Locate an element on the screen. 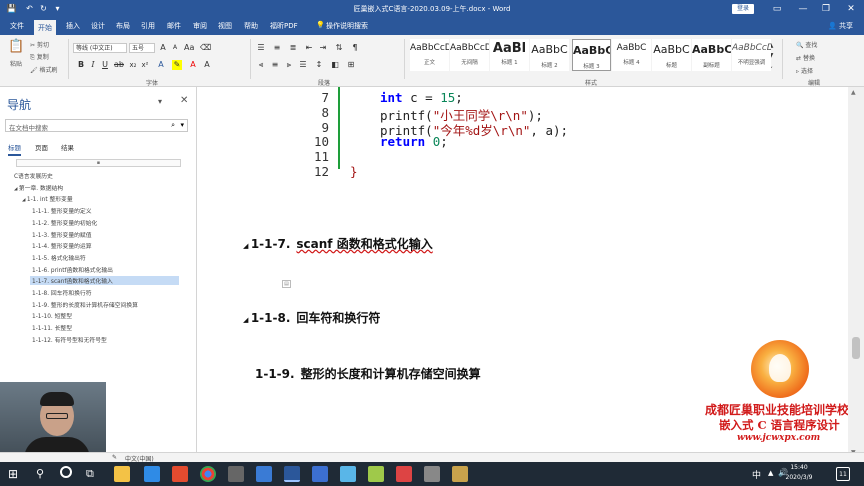 The height and width of the screenshot is (486, 864). taskbar-search-icon: ⚲ is located at coordinates (40, 473).